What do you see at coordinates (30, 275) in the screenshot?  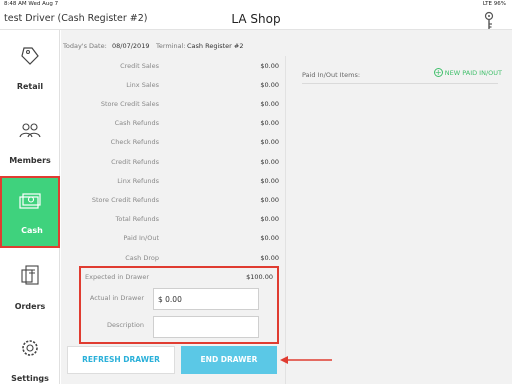 I see `orders-icon` at bounding box center [30, 275].